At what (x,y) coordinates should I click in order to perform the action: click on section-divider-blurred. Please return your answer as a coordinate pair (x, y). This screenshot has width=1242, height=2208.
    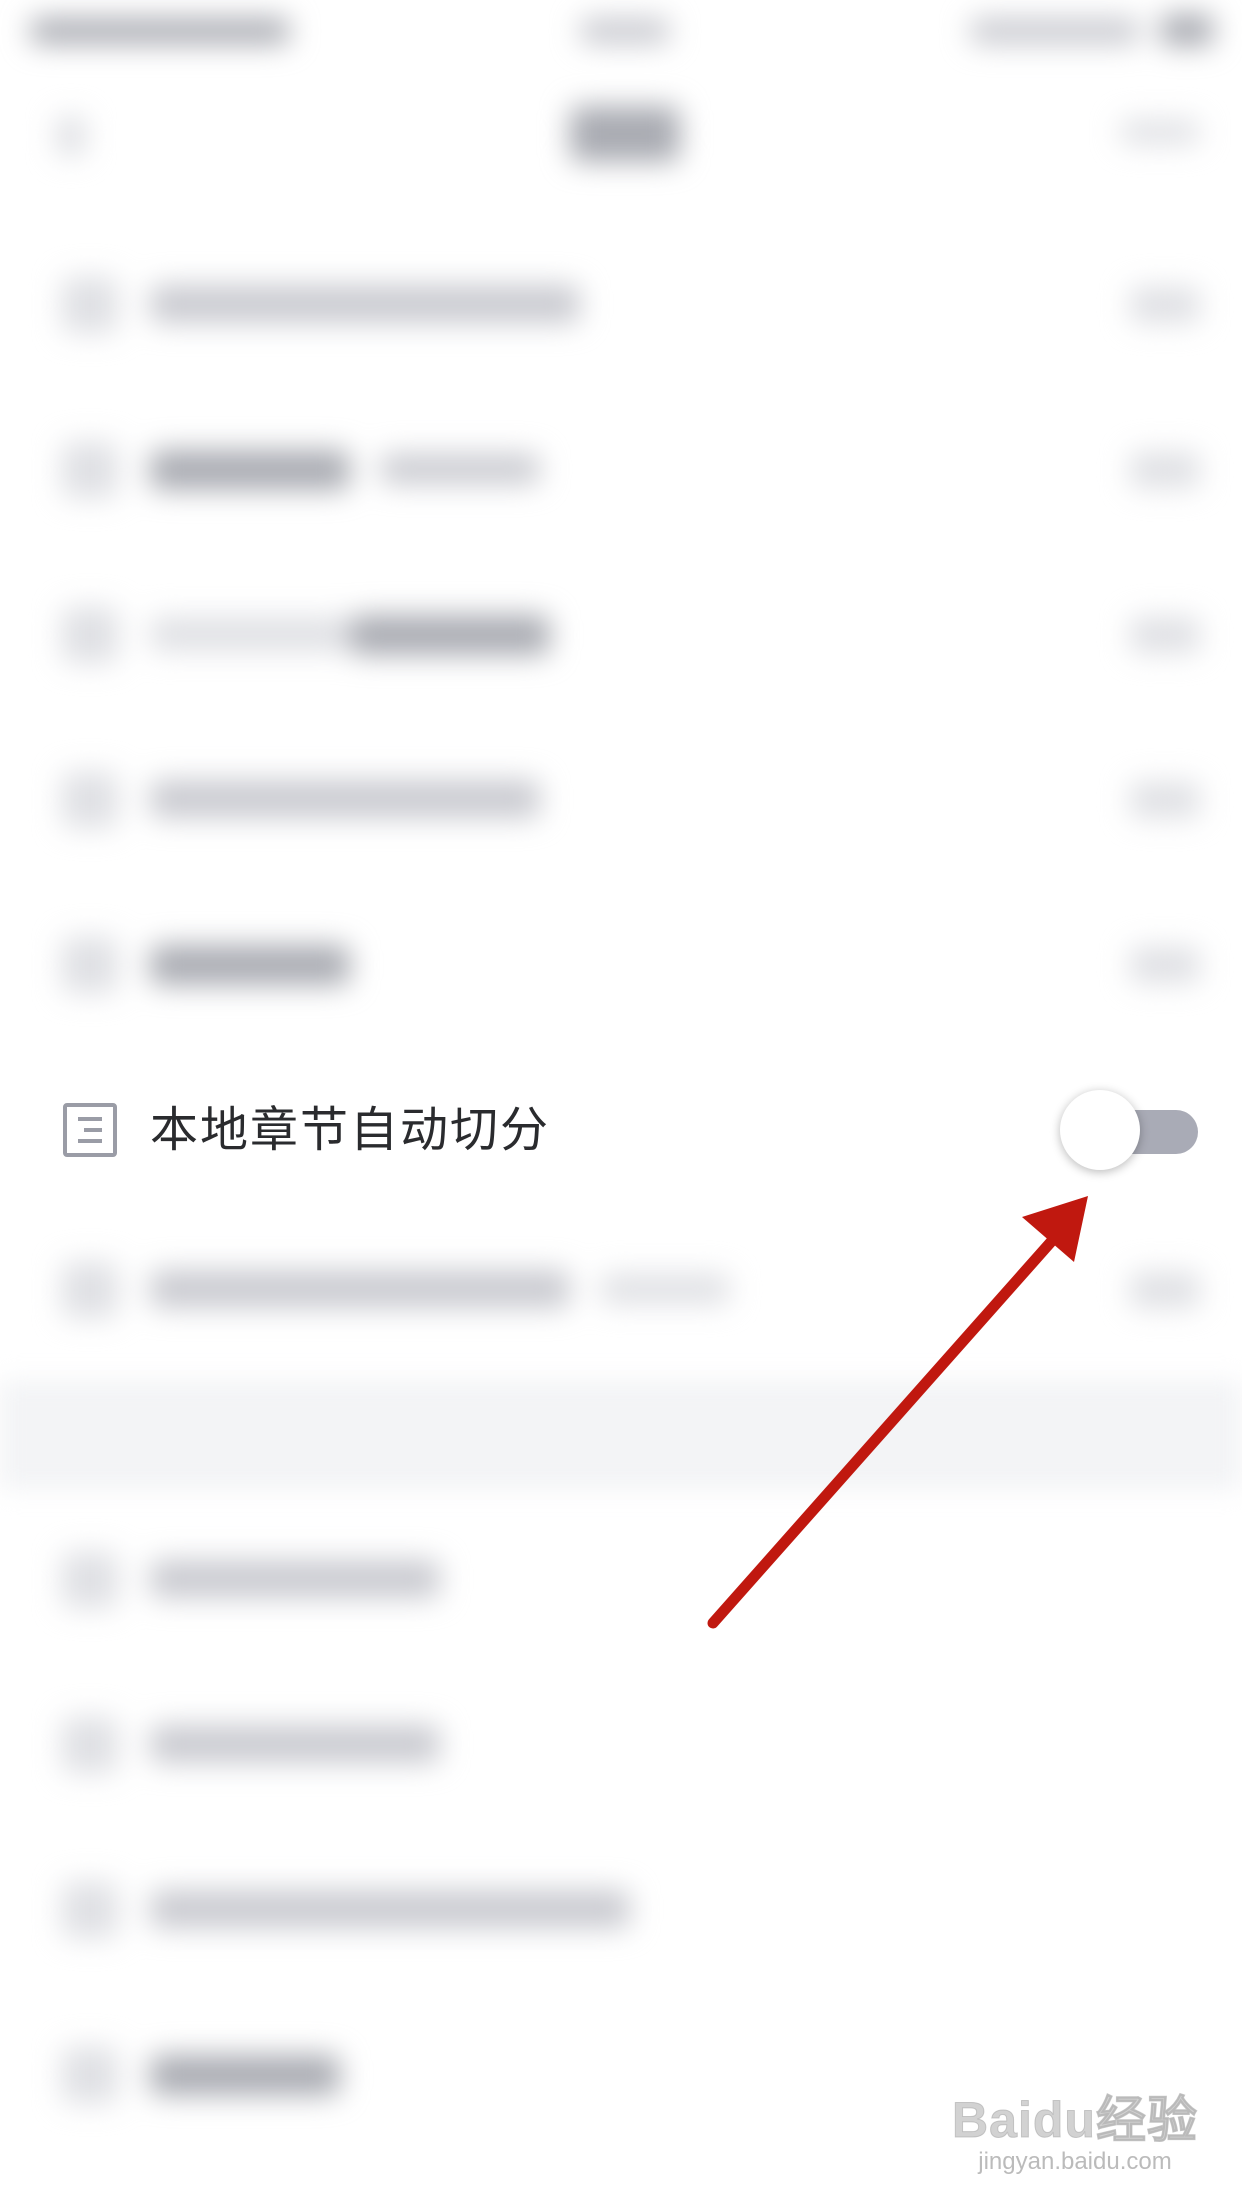
    Looking at the image, I should click on (621, 1435).